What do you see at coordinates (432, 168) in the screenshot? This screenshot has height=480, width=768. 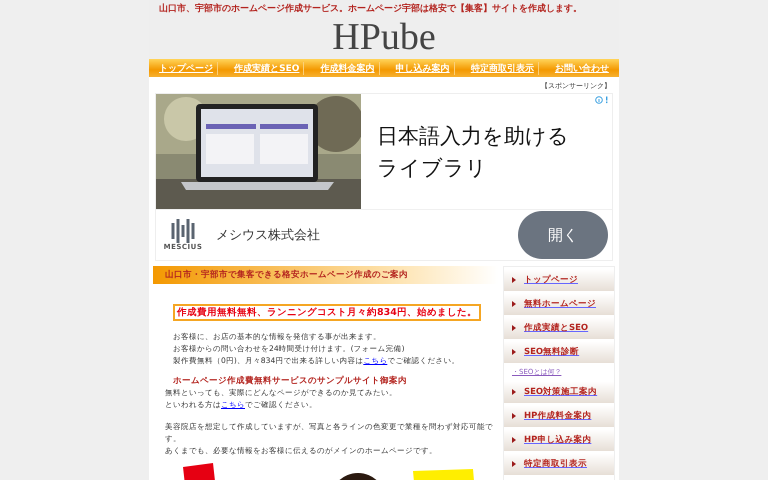 I see `ad-headline: ライブラリ` at bounding box center [432, 168].